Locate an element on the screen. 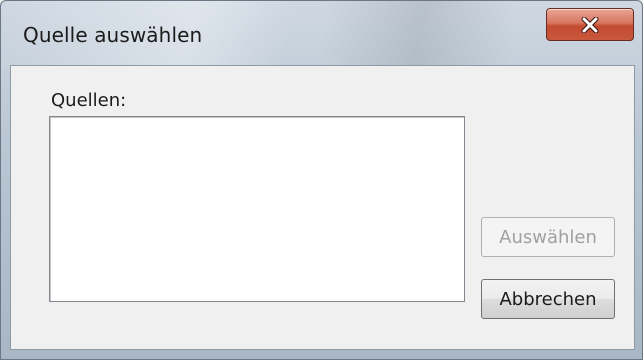  select-button: Auswählen is located at coordinates (548, 237).